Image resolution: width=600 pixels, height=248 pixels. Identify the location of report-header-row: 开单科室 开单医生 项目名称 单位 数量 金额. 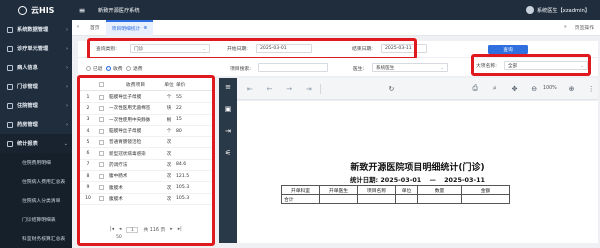
(395, 190).